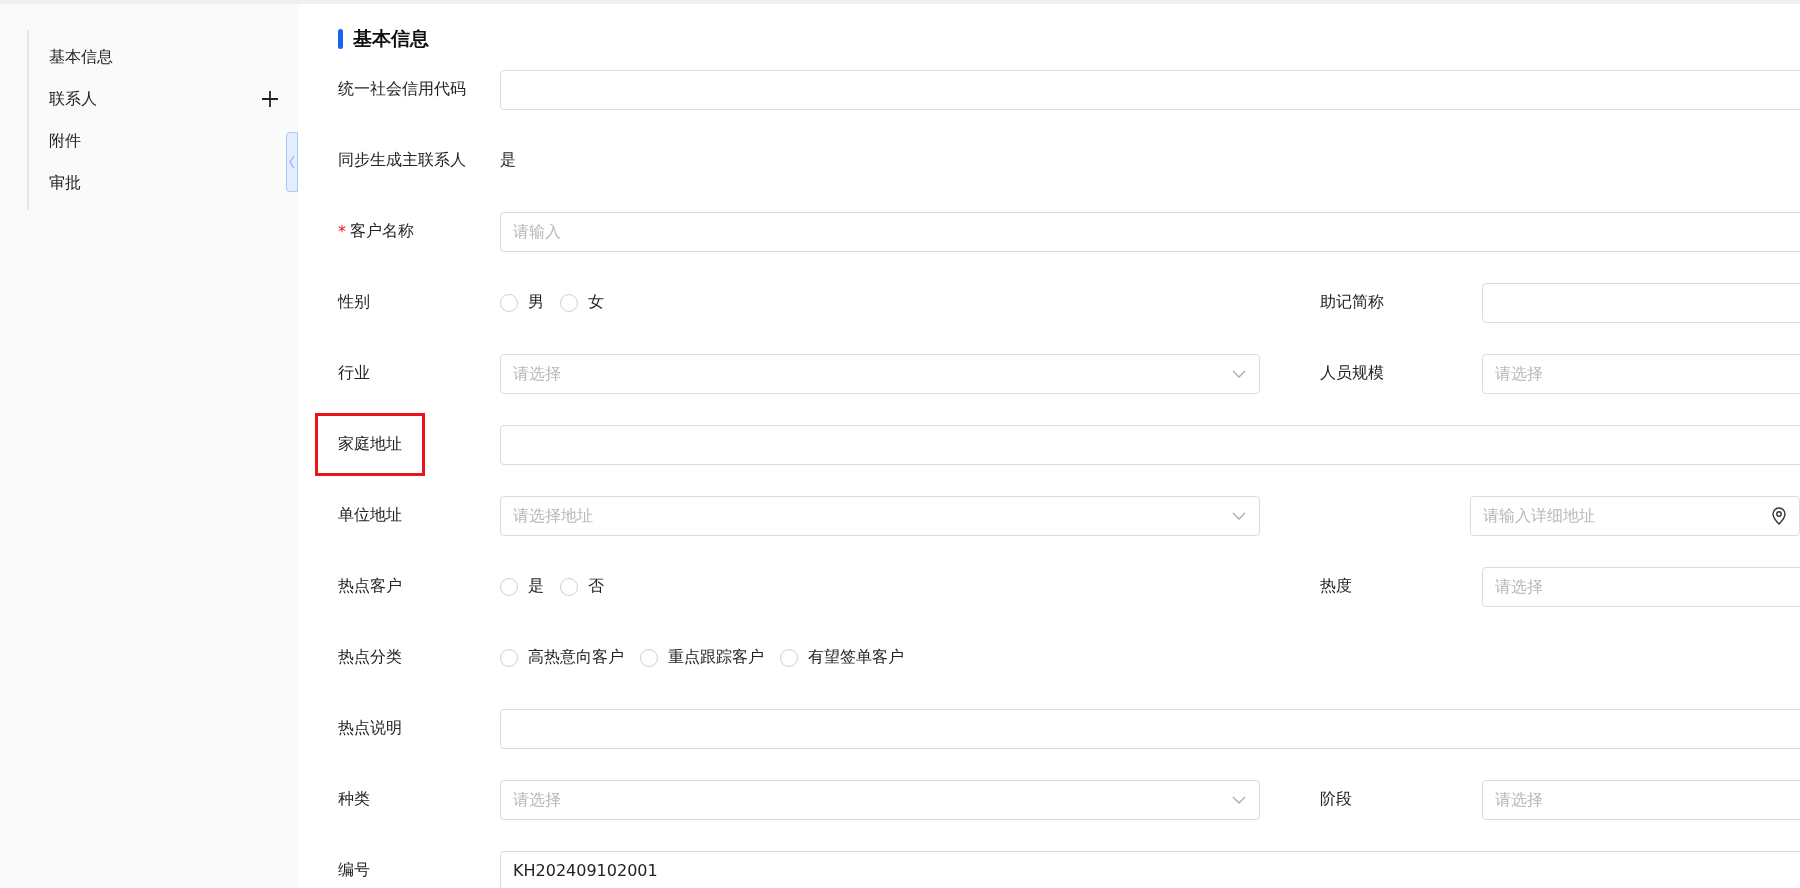 The height and width of the screenshot is (888, 1800). Describe the element at coordinates (354, 373) in the screenshot. I see `field-label: 行业` at that location.